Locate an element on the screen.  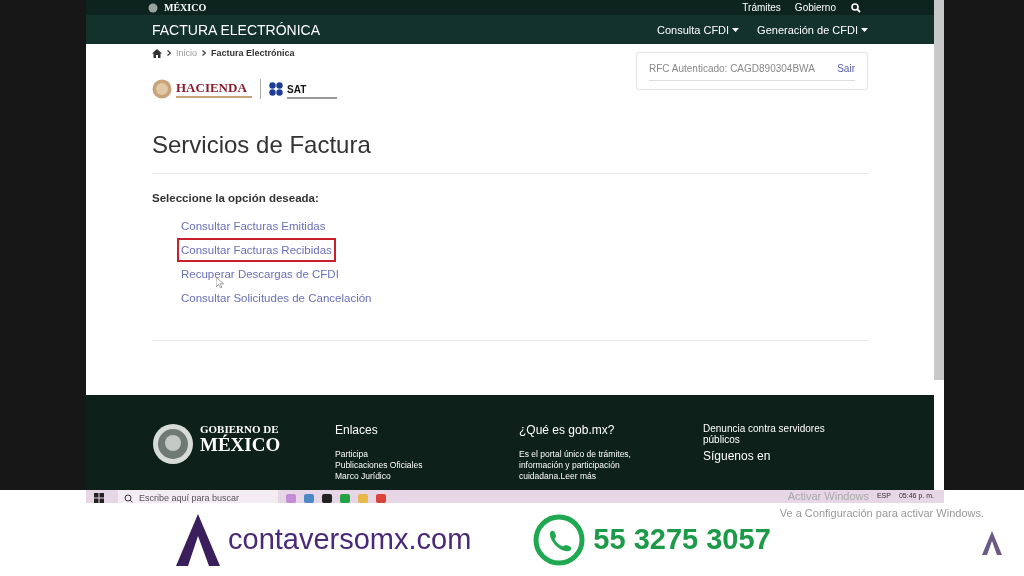
home-icon is located at coordinates (157, 53).